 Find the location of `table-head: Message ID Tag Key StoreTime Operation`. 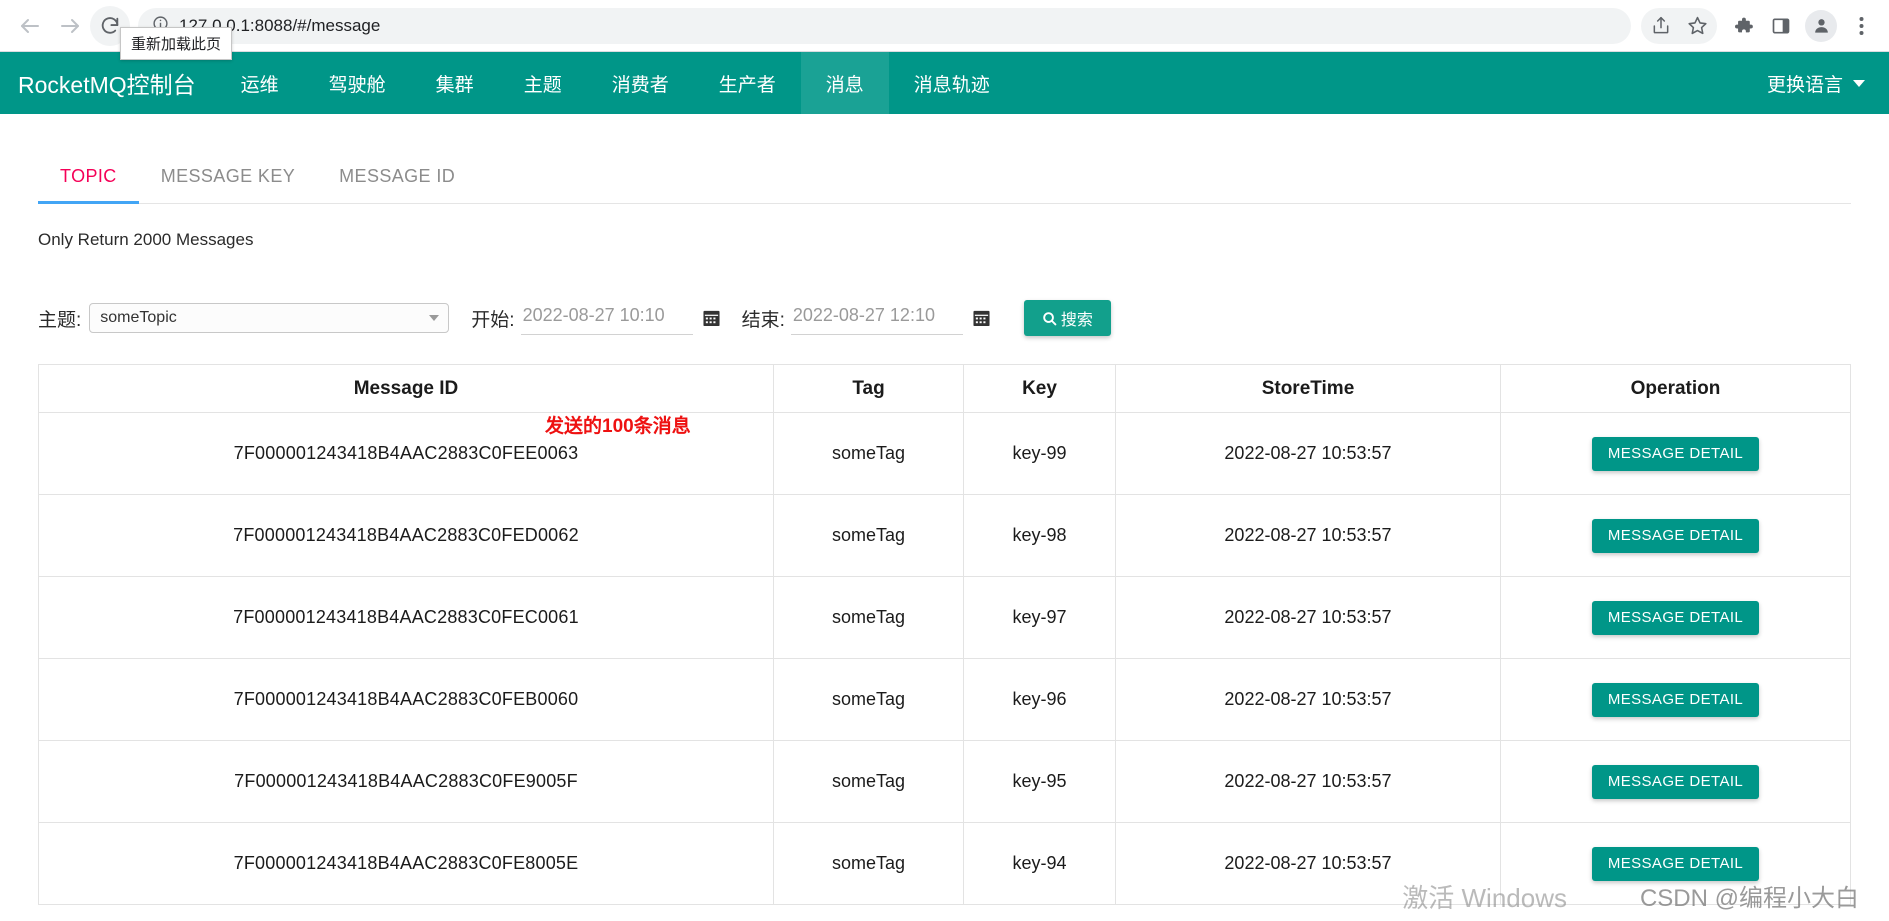

table-head: Message ID Tag Key StoreTime Operation is located at coordinates (944, 388).